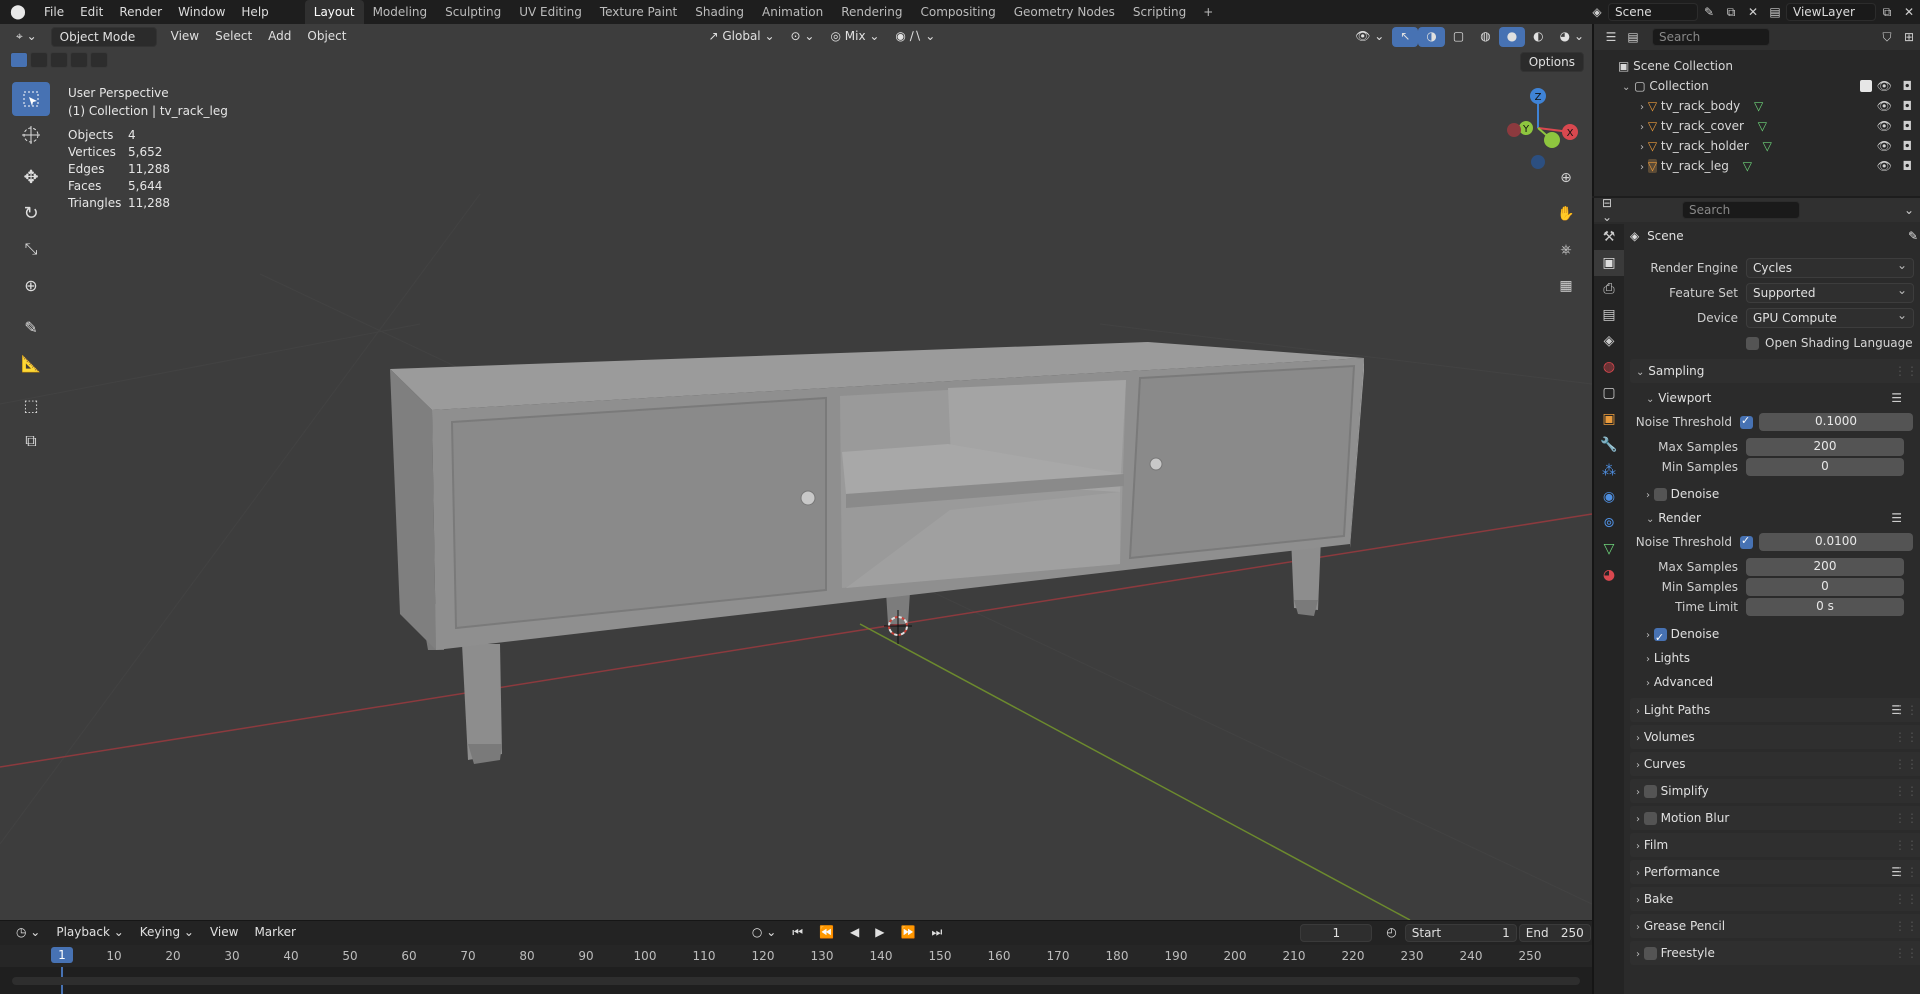 This screenshot has height=994, width=1920. I want to click on tab-texture-paint: Texture Paint, so click(638, 12).